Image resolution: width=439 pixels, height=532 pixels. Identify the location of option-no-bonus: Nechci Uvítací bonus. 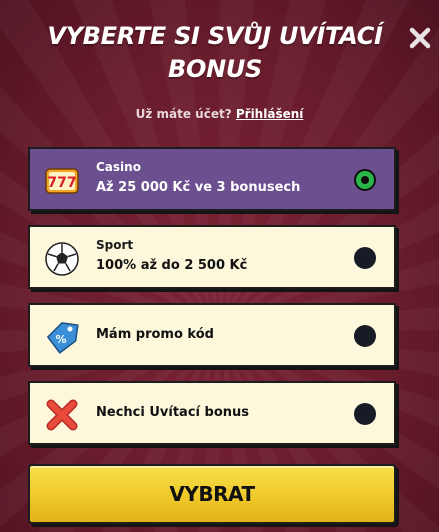
(212, 413).